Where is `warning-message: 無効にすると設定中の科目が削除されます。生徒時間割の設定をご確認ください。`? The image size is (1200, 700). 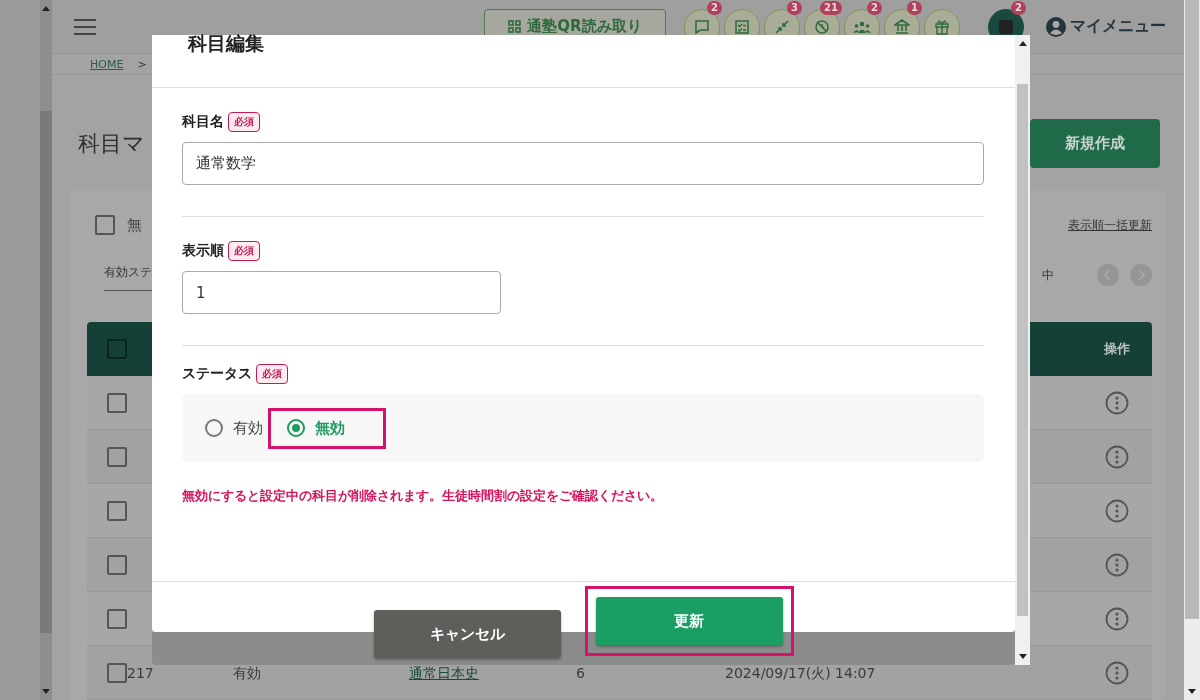 warning-message: 無効にすると設定中の科目が削除されます。生徒時間割の設定をご確認ください。 is located at coordinates (423, 496).